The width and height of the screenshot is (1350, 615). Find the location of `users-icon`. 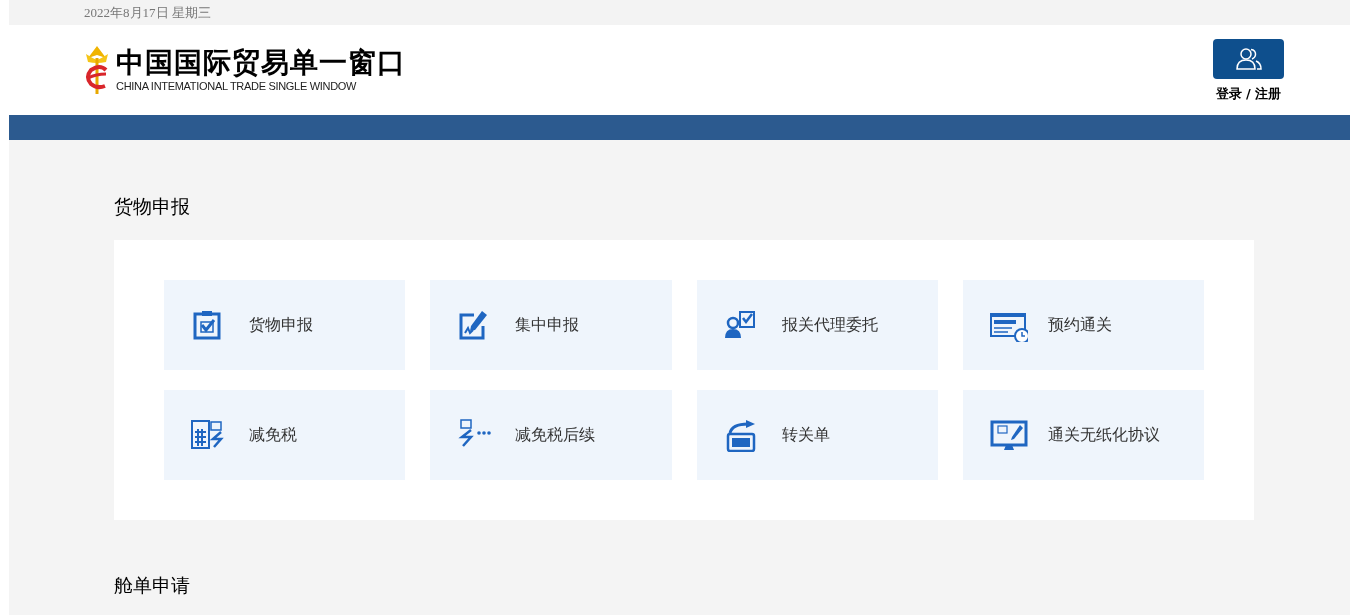

users-icon is located at coordinates (1248, 59).